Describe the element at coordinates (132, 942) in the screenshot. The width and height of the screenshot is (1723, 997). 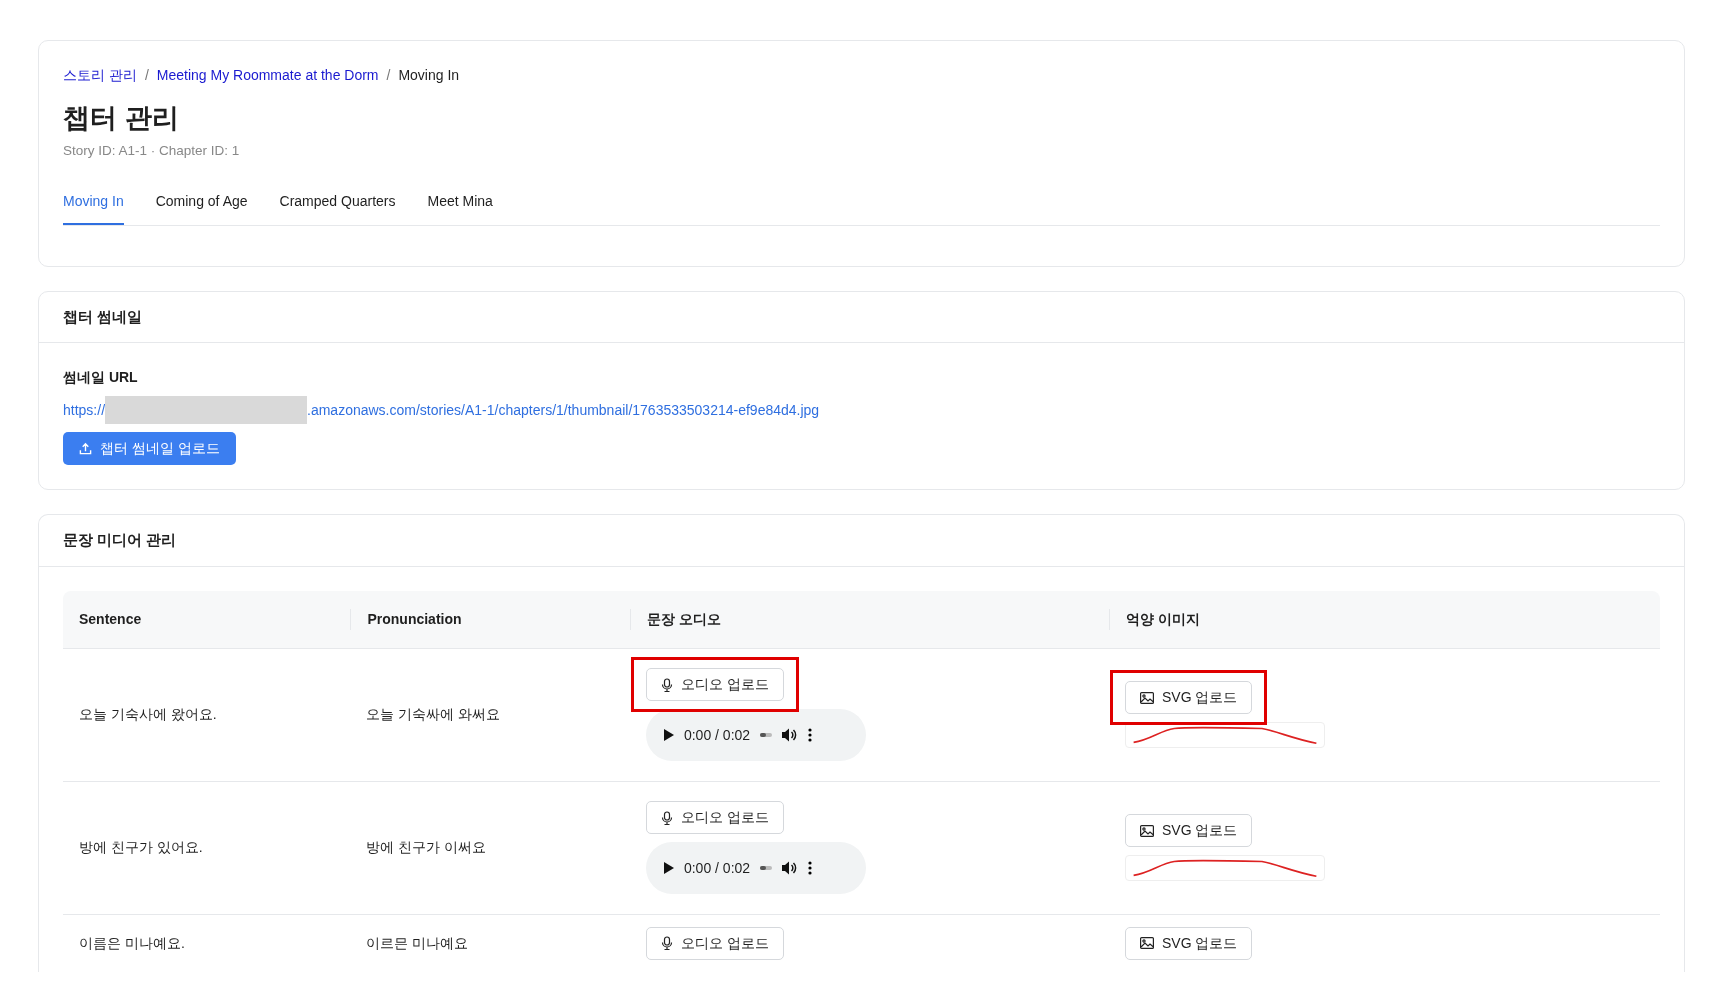
I see `sentence-text: 이름은 미나예요.` at that location.